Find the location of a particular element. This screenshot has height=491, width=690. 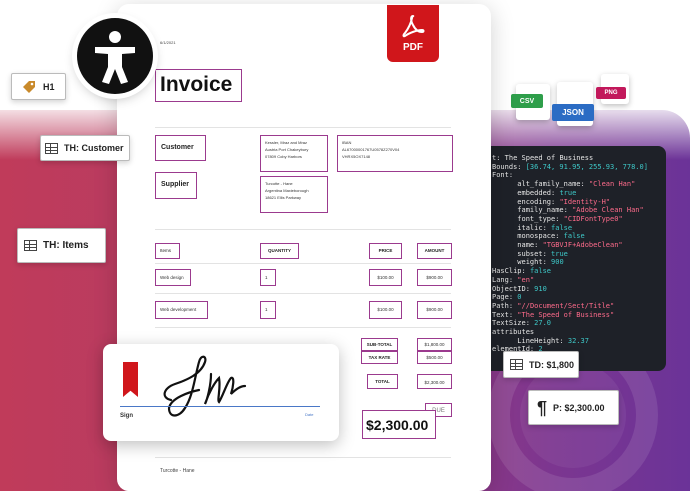

tax-label: TAX RATE is located at coordinates (379, 357).